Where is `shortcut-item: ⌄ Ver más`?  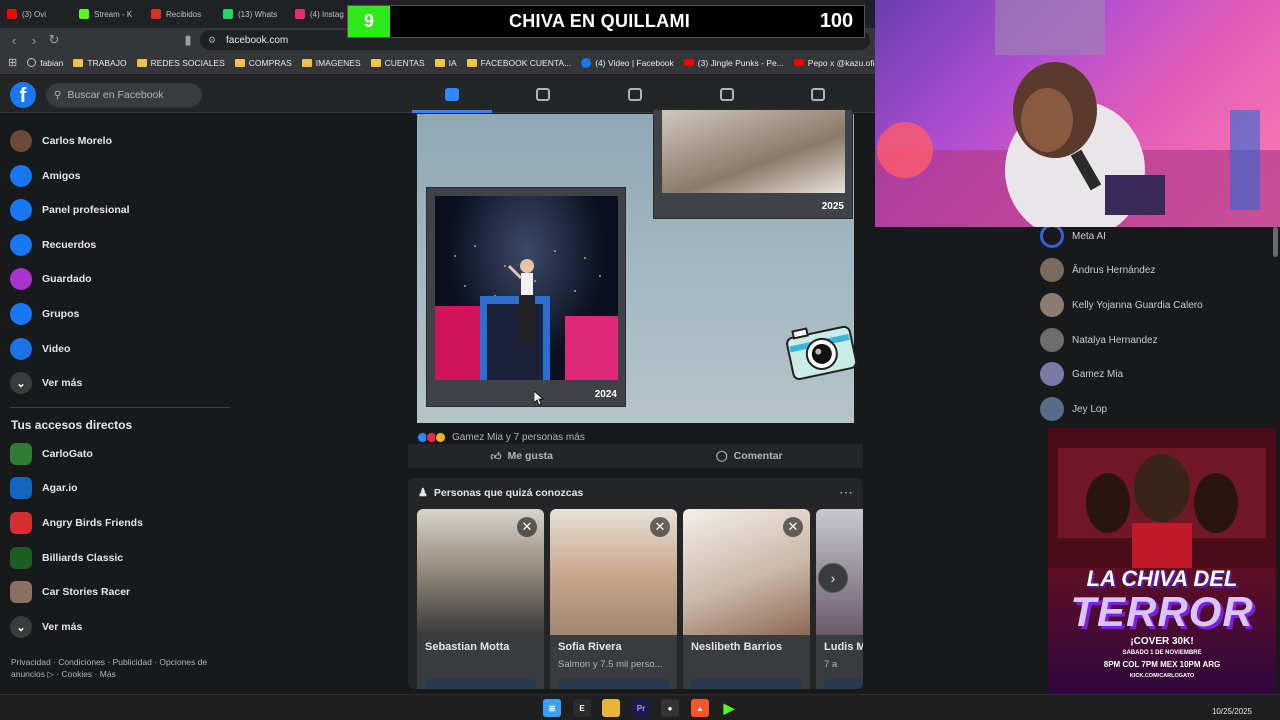 shortcut-item: ⌄ Ver más is located at coordinates (120, 627).